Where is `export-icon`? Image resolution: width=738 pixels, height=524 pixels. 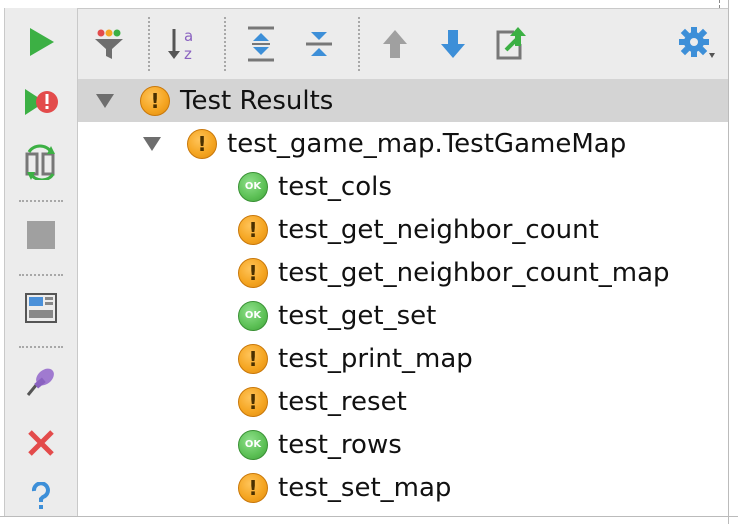
export-icon is located at coordinates (511, 43).